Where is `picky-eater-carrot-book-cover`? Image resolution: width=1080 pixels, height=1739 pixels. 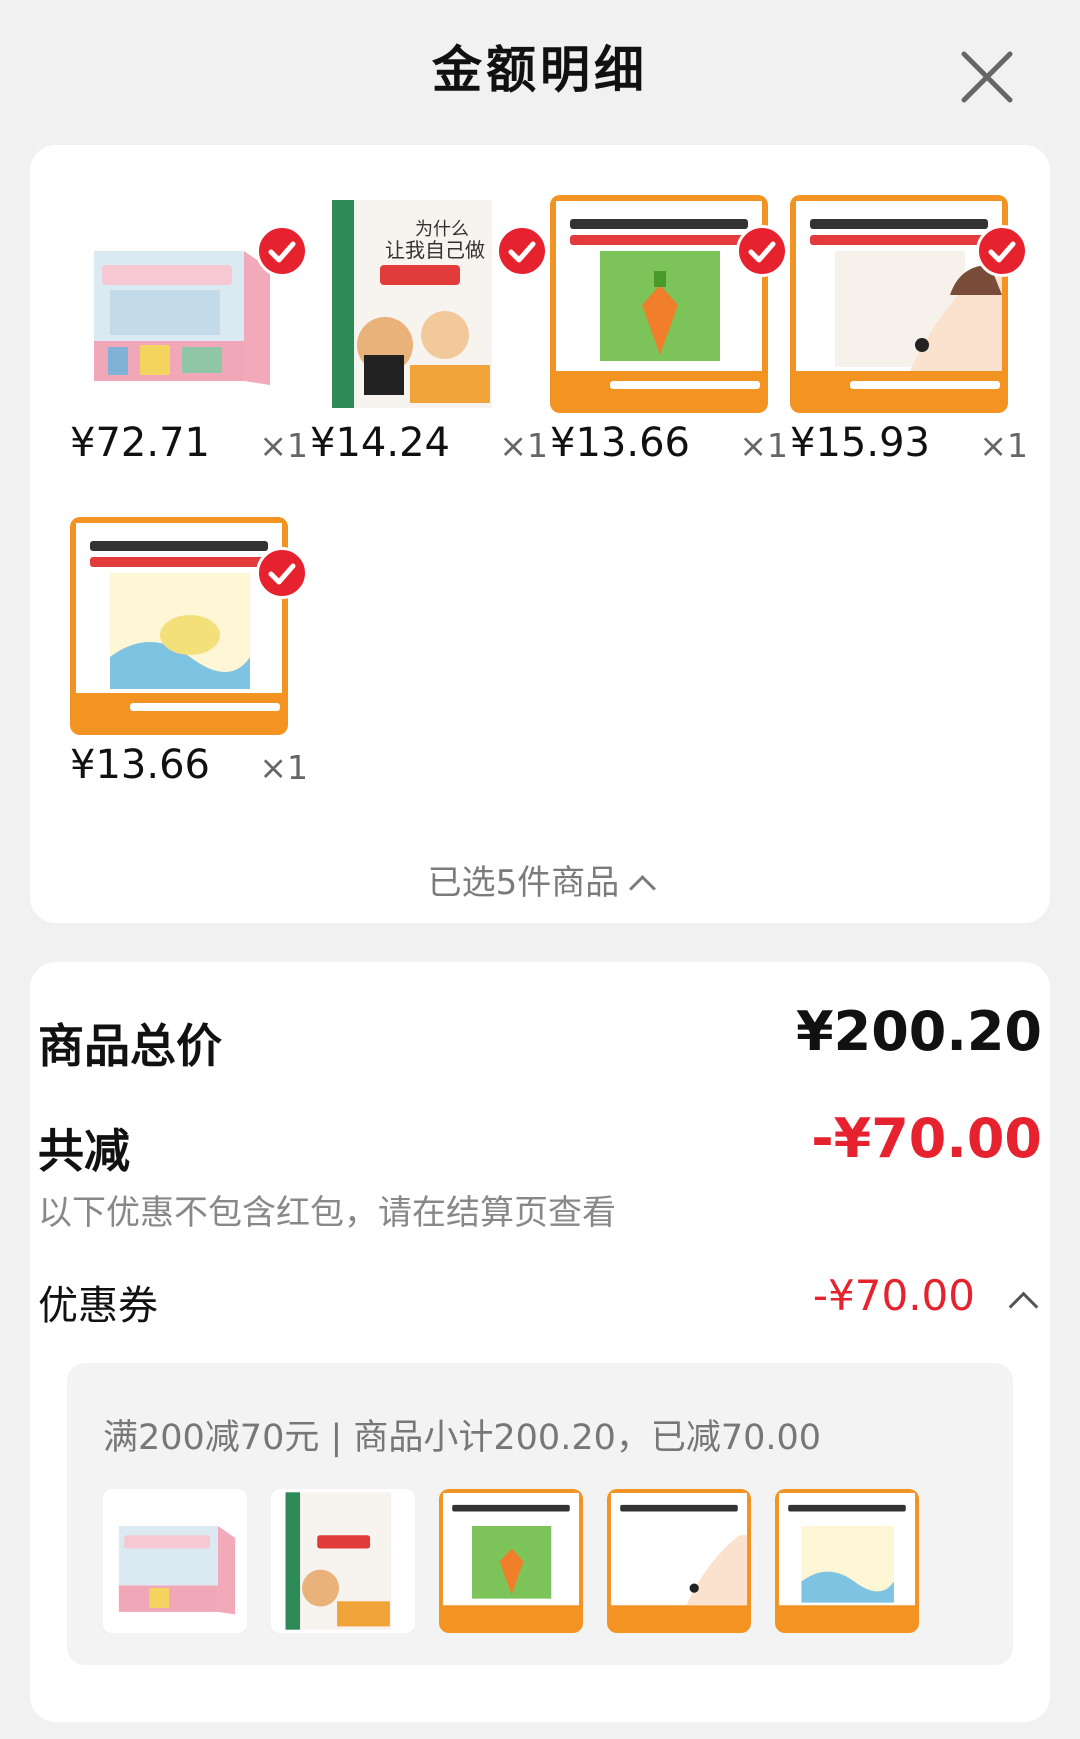 picky-eater-carrot-book-cover is located at coordinates (659, 304).